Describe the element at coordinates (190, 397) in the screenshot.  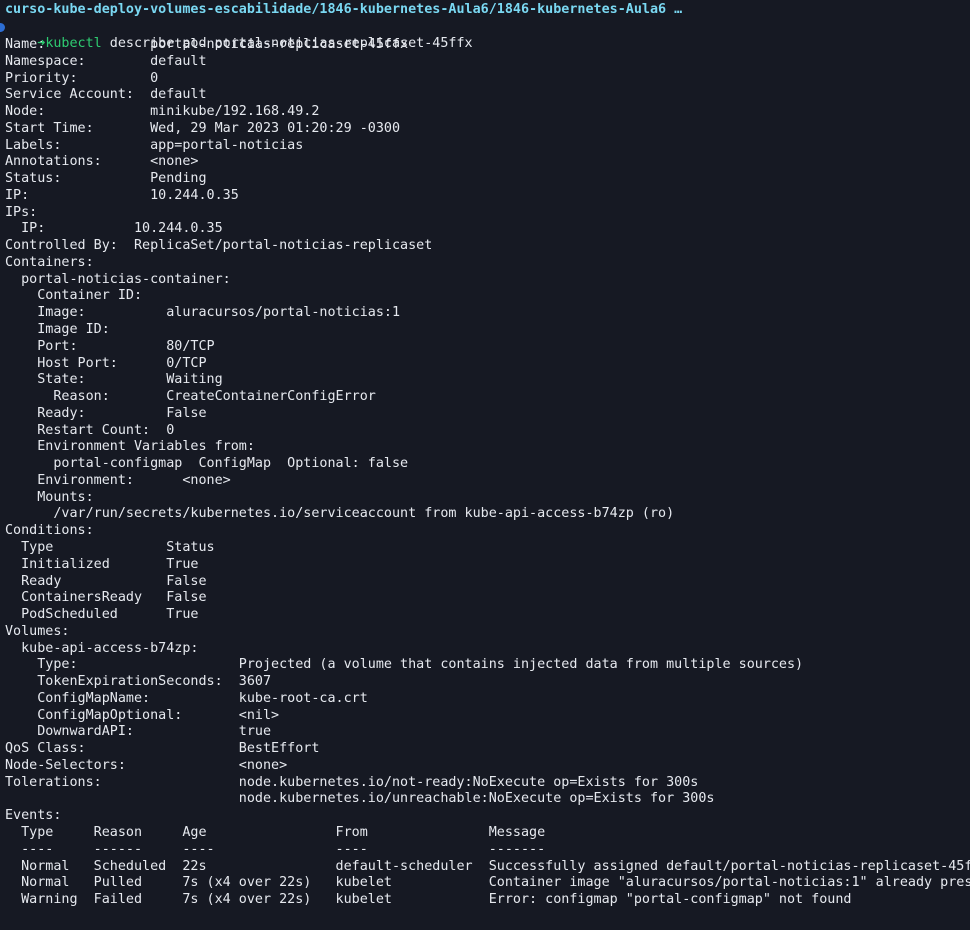
I see `output-line: Reason: CreateContainerConfigError` at that location.